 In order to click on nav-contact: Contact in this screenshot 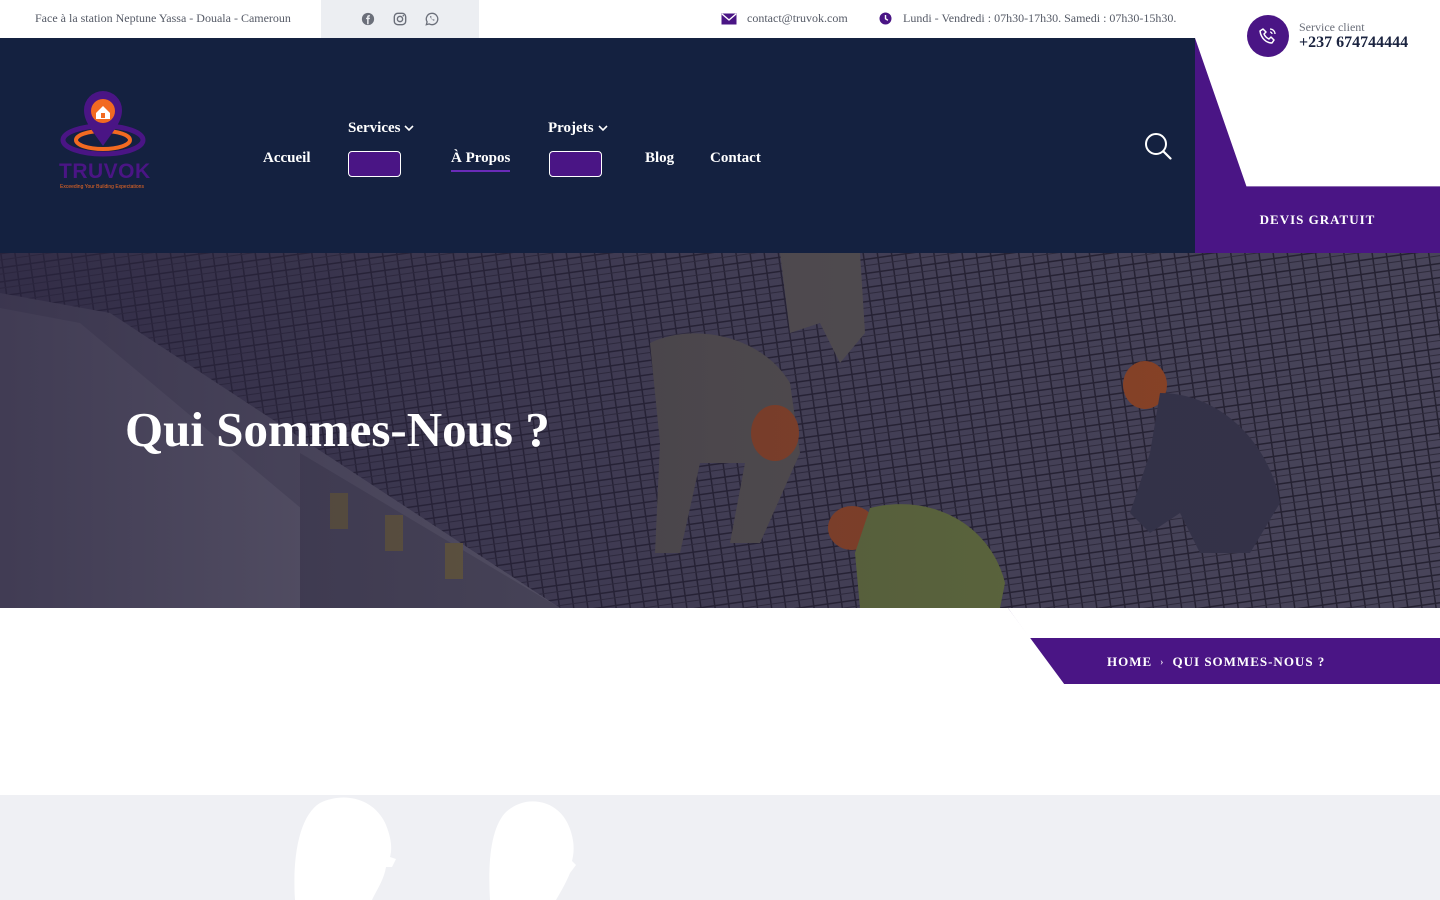, I will do `click(735, 158)`.